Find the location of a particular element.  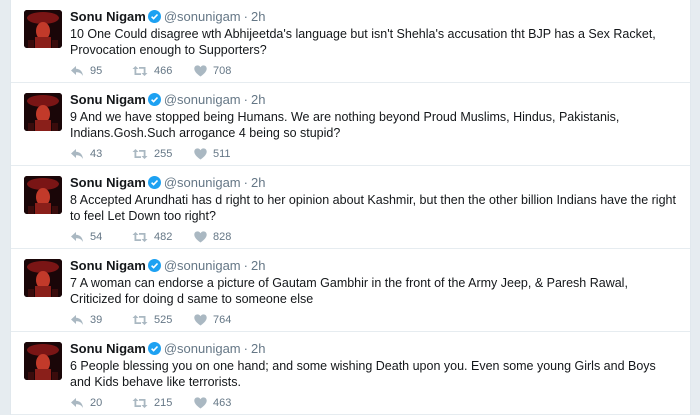

retweet-count: 255 is located at coordinates (163, 154).